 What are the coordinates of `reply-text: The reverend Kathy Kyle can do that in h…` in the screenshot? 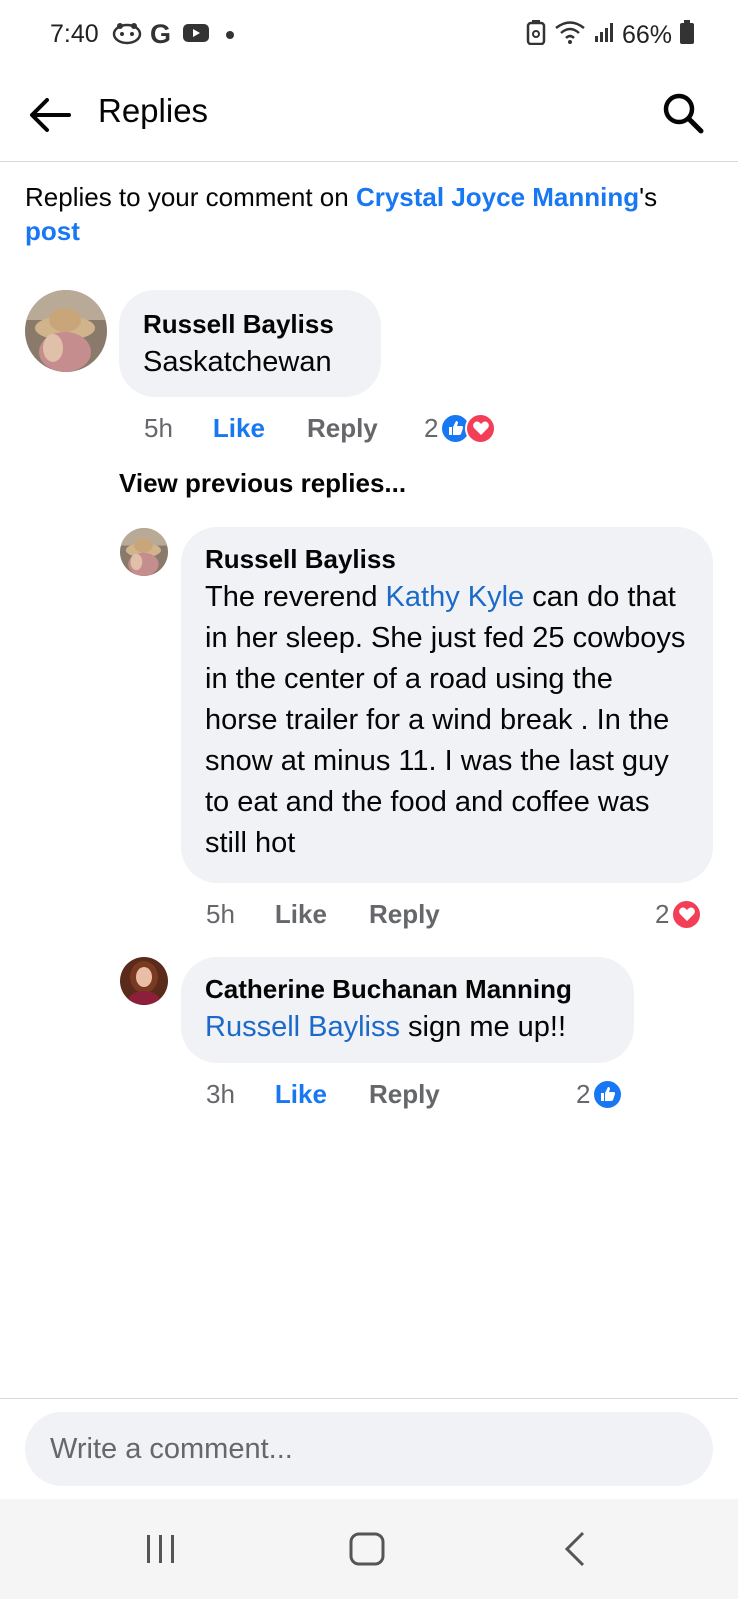 It's located at (447, 720).